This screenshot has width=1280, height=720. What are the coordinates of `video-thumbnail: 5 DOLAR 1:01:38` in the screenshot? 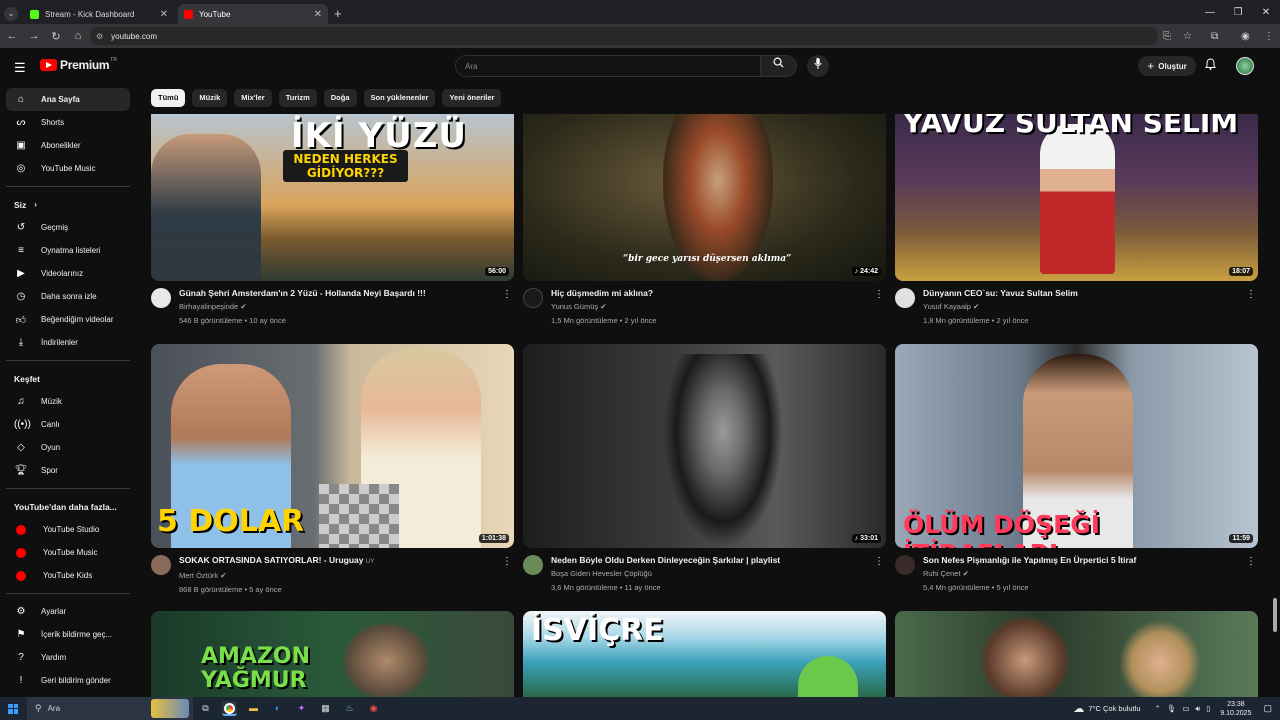 It's located at (332, 446).